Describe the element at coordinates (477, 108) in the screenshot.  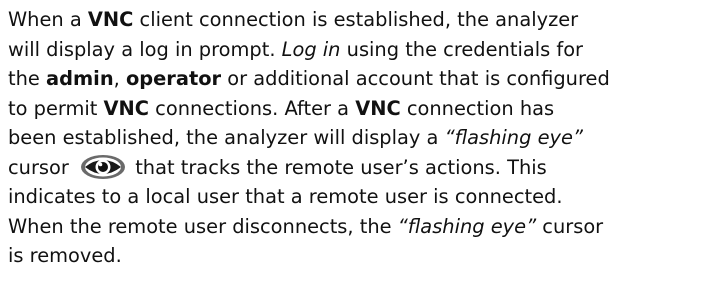
I see `text-run: connection has` at that location.